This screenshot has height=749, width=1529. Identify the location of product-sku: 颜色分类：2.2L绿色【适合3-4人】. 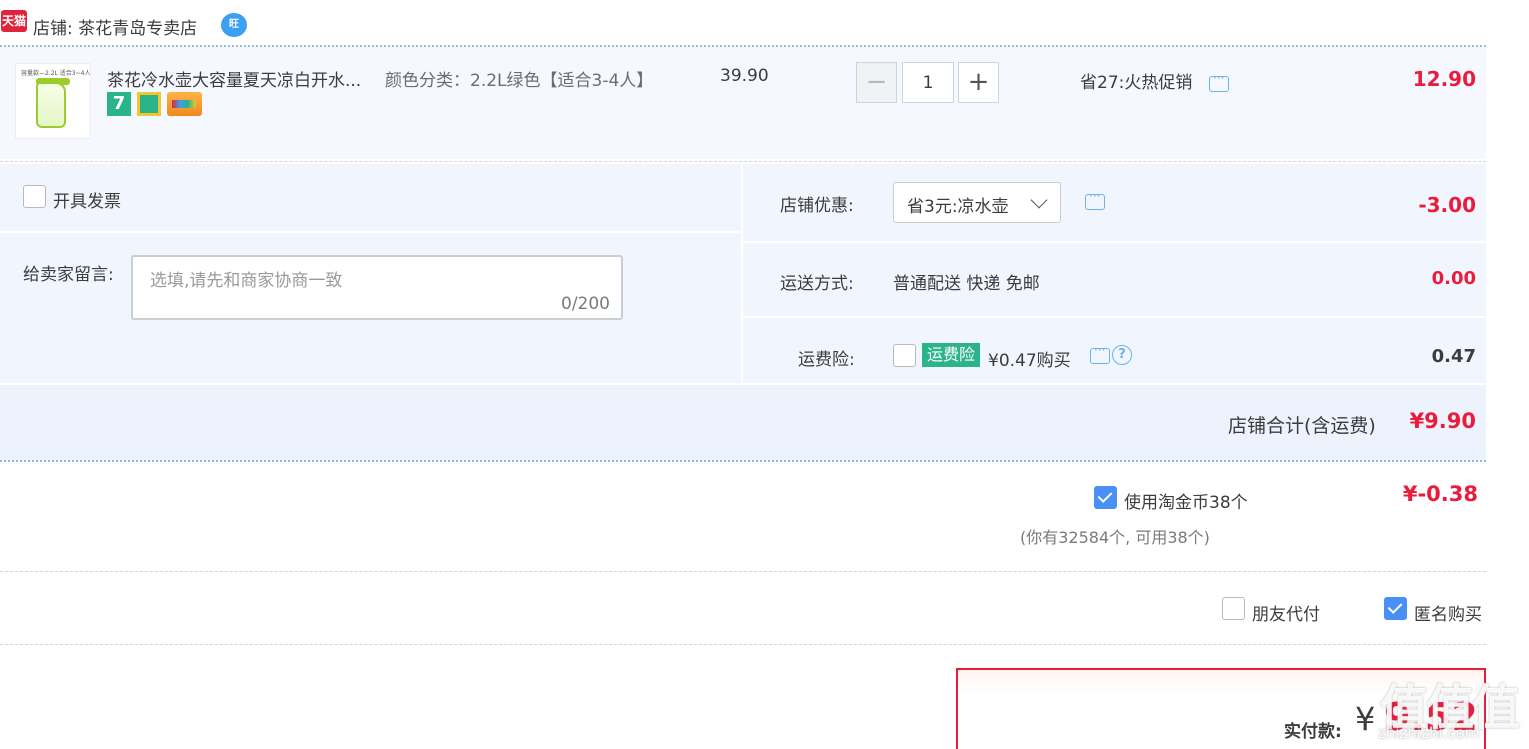
(519, 81).